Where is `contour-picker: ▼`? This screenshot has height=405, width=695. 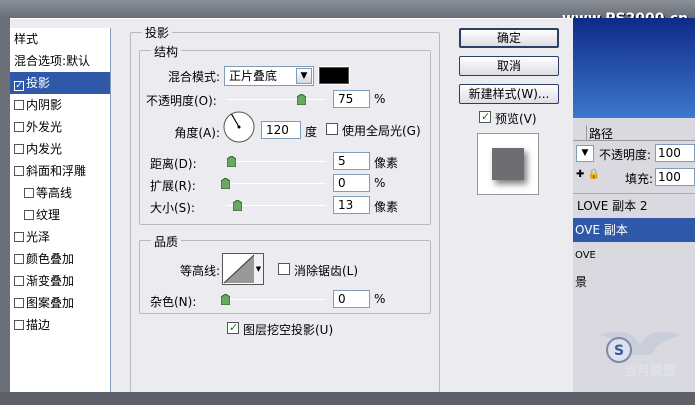
contour-picker: ▼ is located at coordinates (243, 269).